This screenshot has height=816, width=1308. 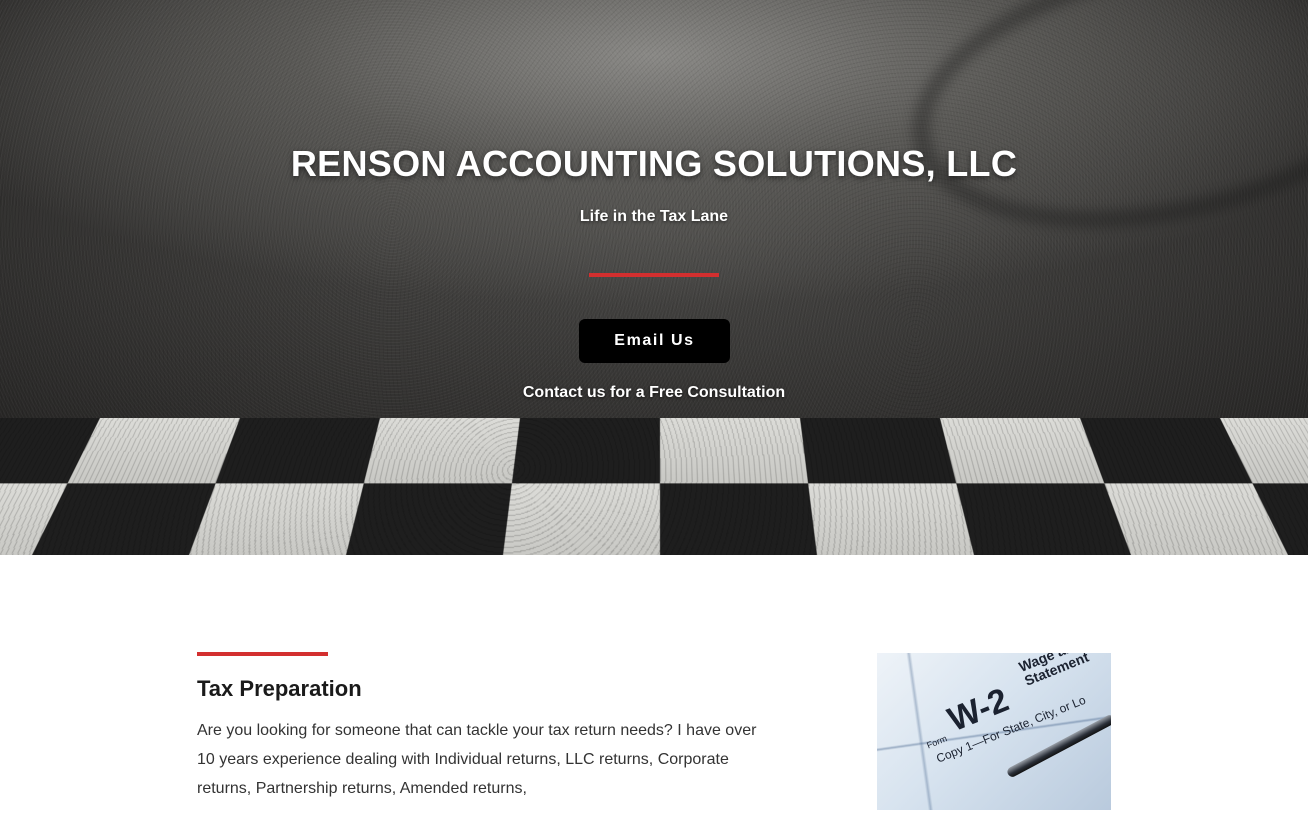 What do you see at coordinates (262, 654) in the screenshot?
I see `section-divider` at bounding box center [262, 654].